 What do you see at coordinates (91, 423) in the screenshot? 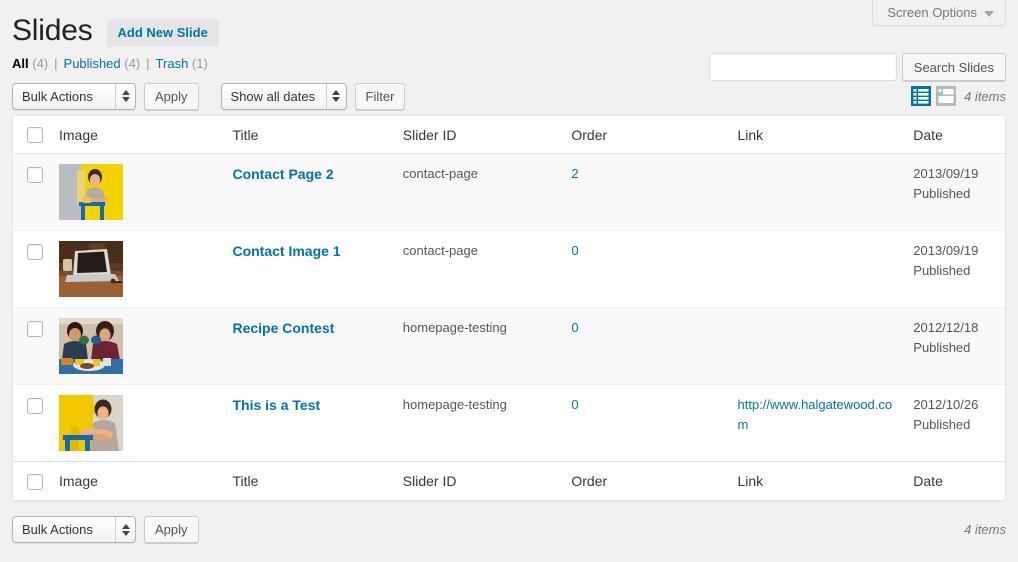
I see `woman-leaning-blue-ladder-thumbnail` at bounding box center [91, 423].